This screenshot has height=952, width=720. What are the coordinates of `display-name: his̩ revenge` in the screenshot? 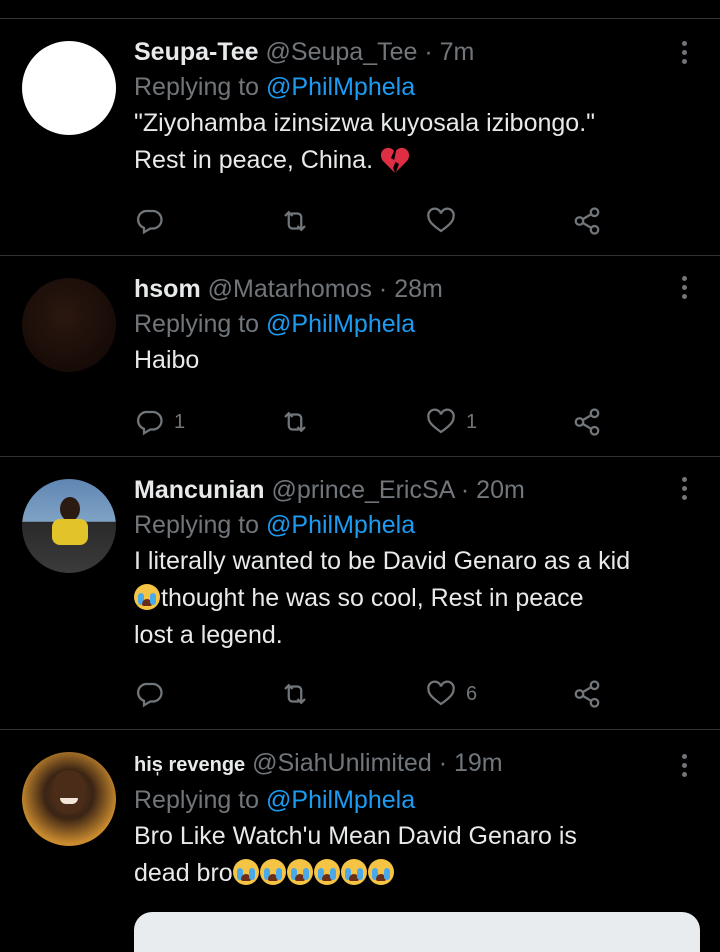 It's located at (189, 765).